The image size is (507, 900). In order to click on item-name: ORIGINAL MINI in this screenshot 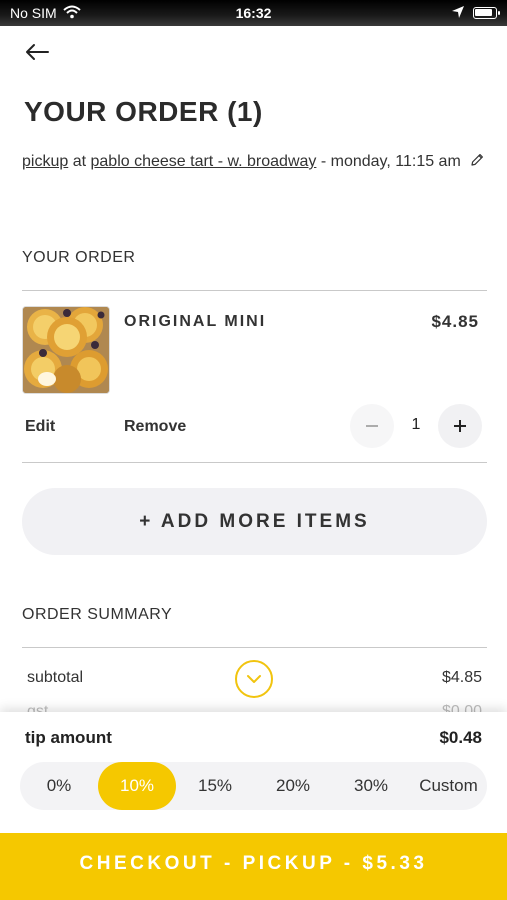, I will do `click(195, 321)`.